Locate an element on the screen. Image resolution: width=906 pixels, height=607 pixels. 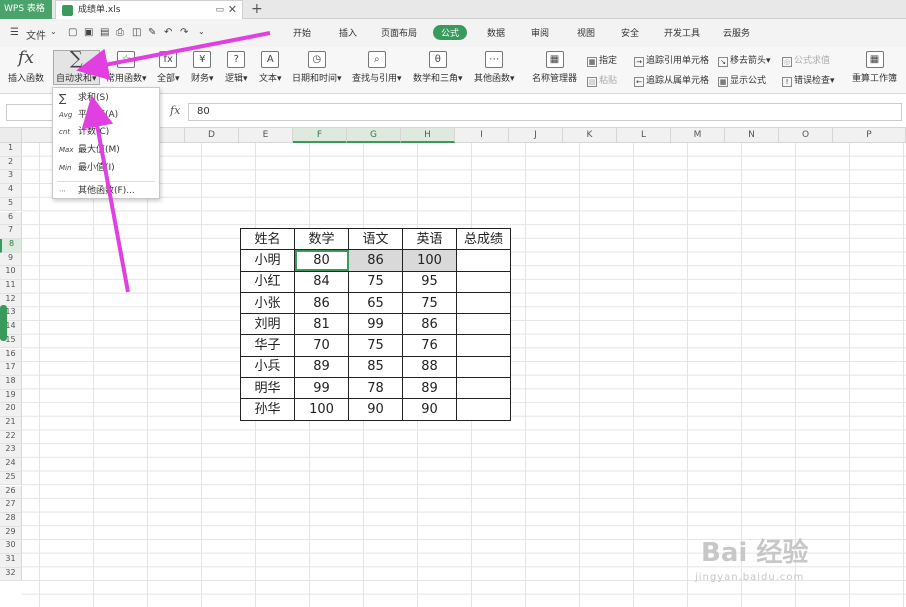
preview-icon: ◫ is located at coordinates (136, 32).